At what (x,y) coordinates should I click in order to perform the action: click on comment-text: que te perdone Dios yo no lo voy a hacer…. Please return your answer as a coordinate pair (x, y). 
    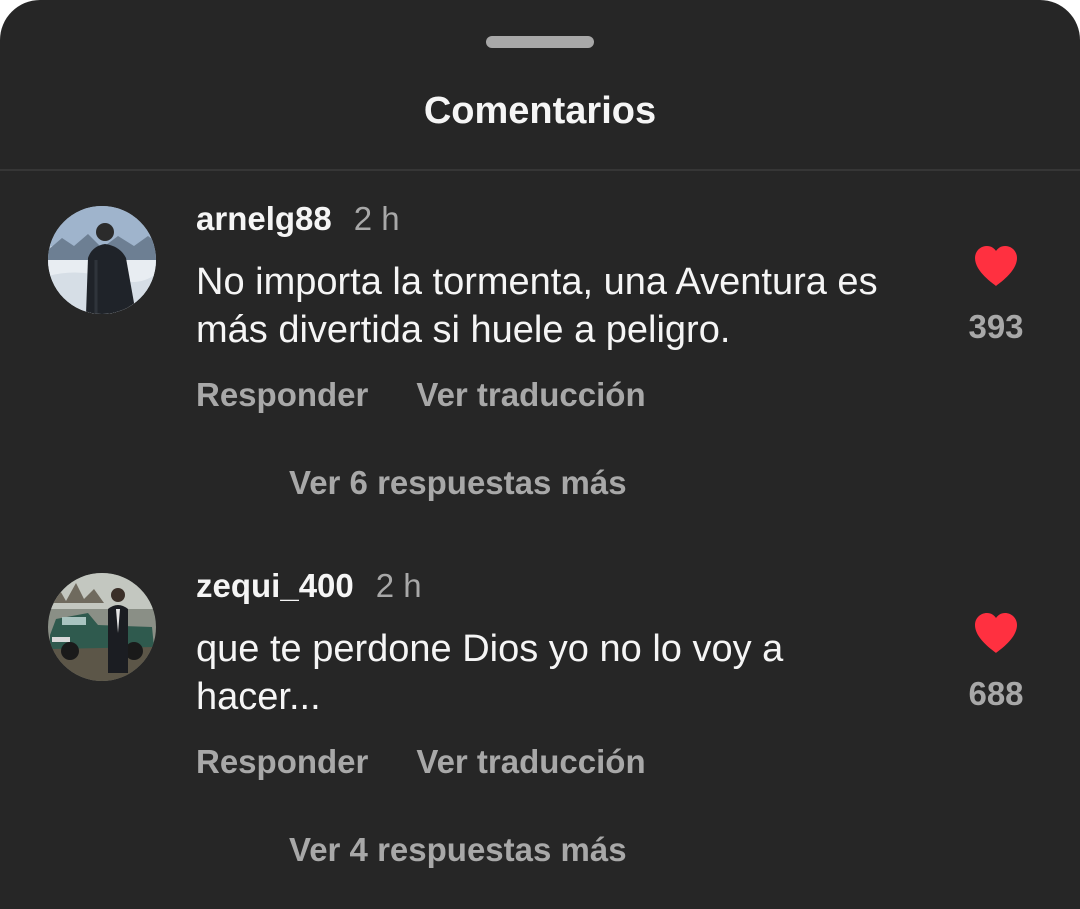
    Looking at the image, I should click on (490, 673).